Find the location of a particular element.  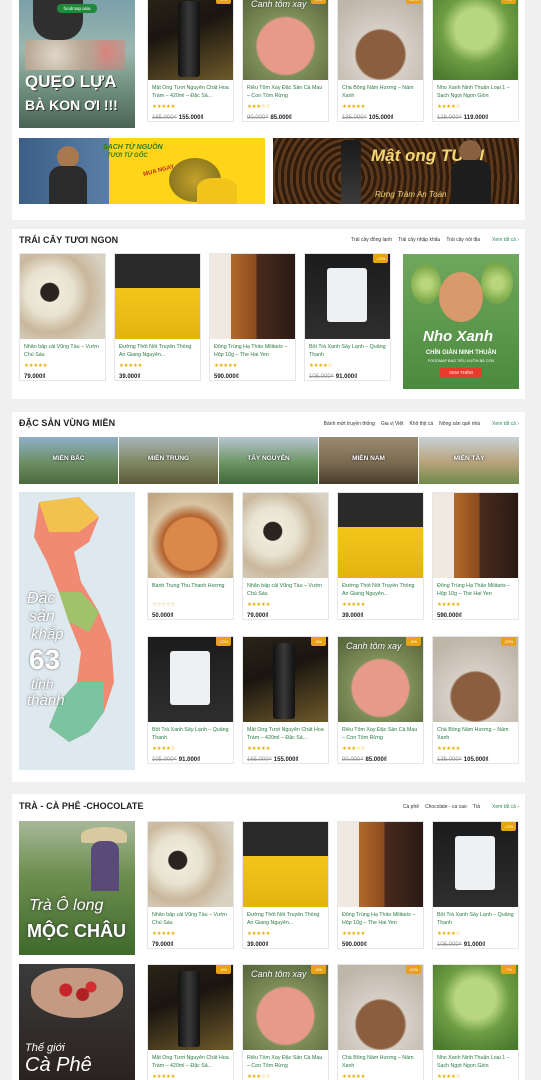

region-central: MIỀN TRUNG is located at coordinates (168, 460).